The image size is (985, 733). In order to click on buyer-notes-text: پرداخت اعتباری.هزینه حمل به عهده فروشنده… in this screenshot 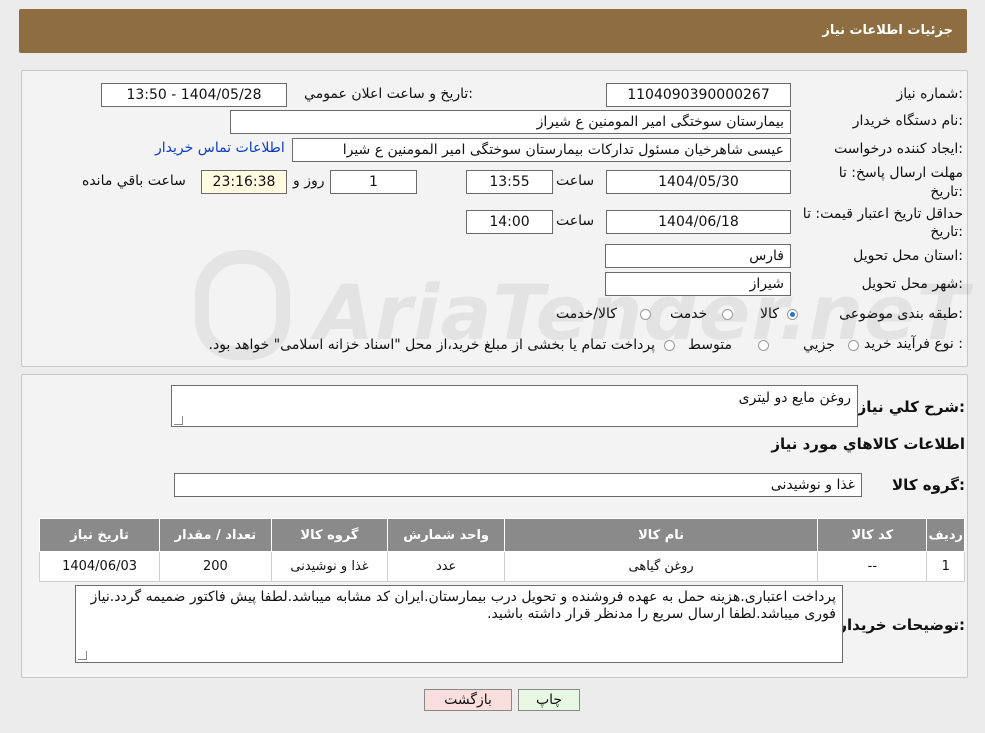, I will do `click(463, 605)`.